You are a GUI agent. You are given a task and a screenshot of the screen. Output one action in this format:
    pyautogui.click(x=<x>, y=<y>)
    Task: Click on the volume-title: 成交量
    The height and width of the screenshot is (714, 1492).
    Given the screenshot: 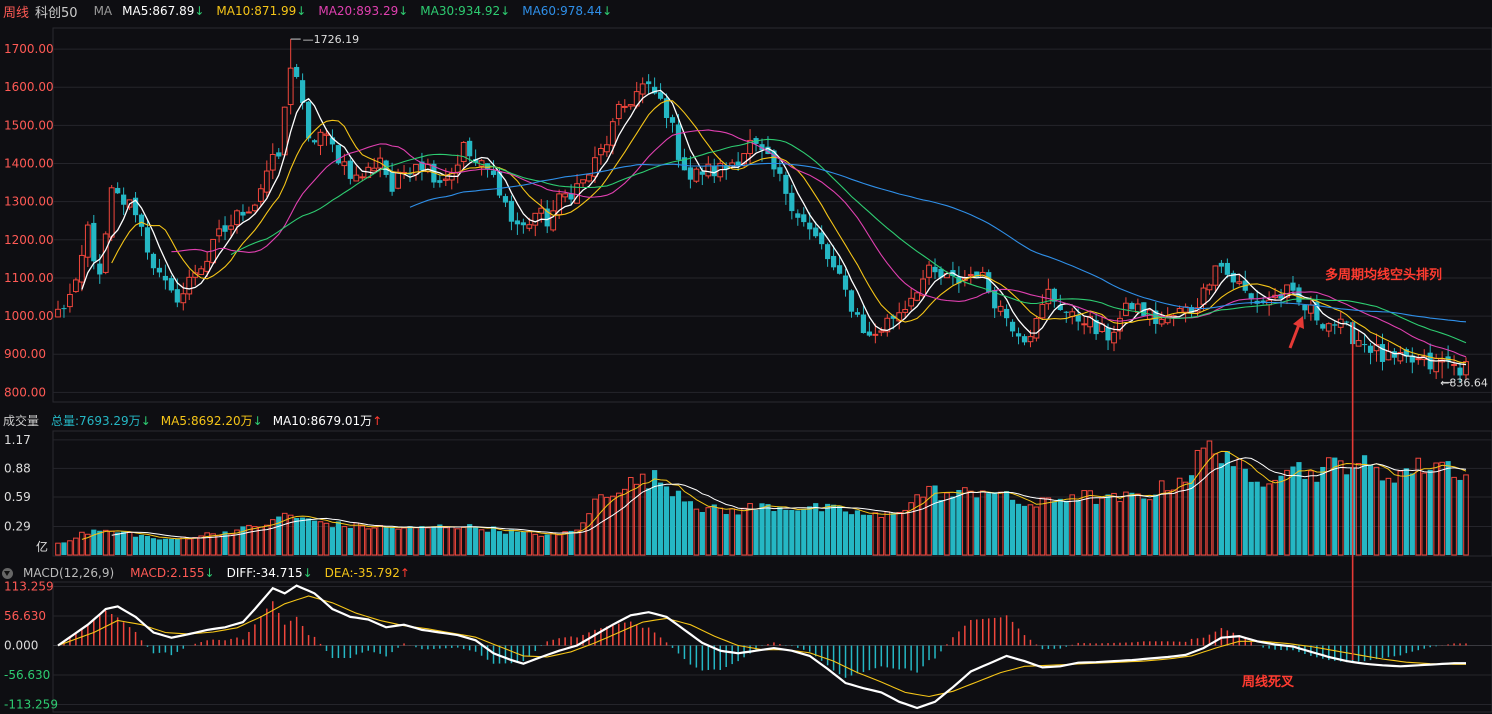 What is the action you would take?
    pyautogui.click(x=21, y=420)
    